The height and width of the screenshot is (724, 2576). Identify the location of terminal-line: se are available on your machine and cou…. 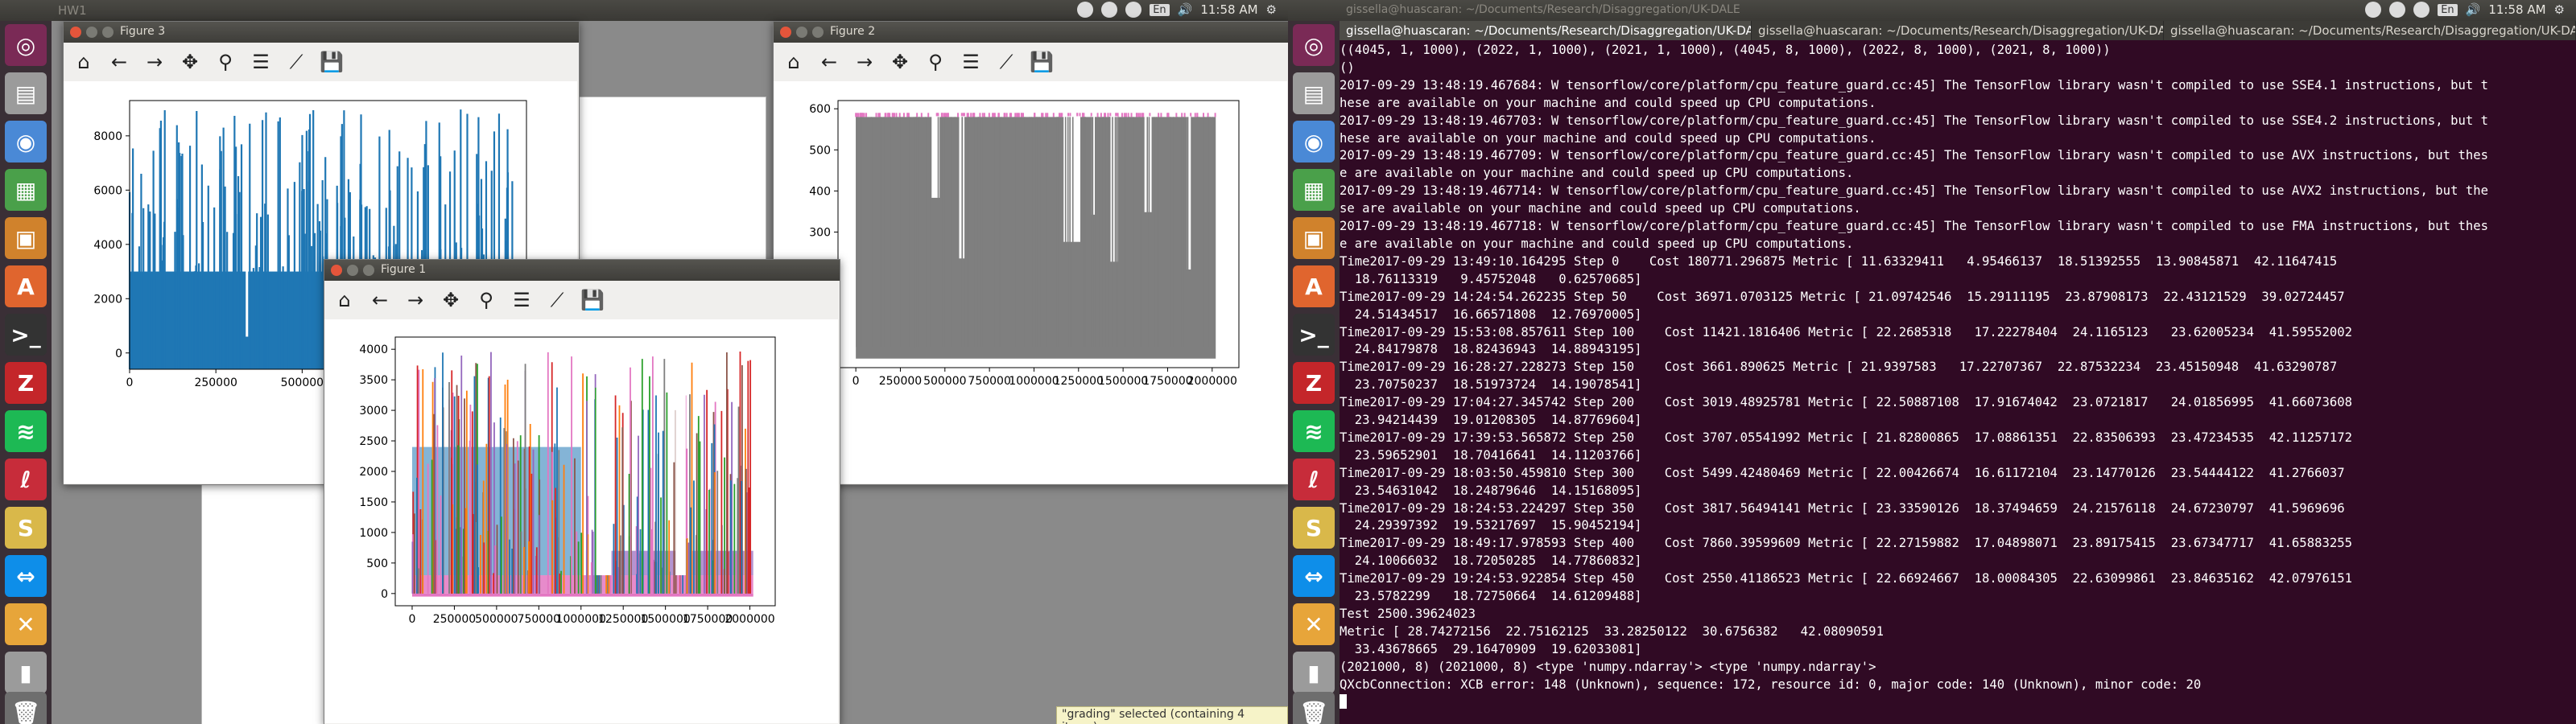
(1600, 208).